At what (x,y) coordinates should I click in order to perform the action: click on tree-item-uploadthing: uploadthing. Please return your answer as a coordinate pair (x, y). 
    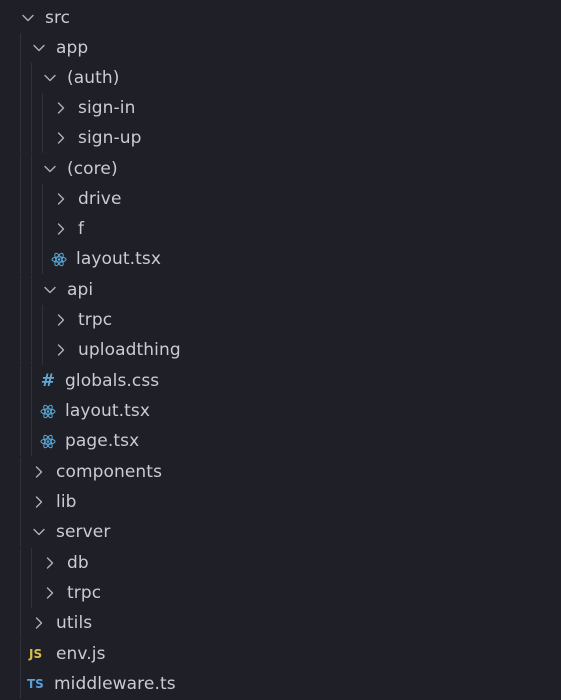
    Looking at the image, I should click on (280, 350).